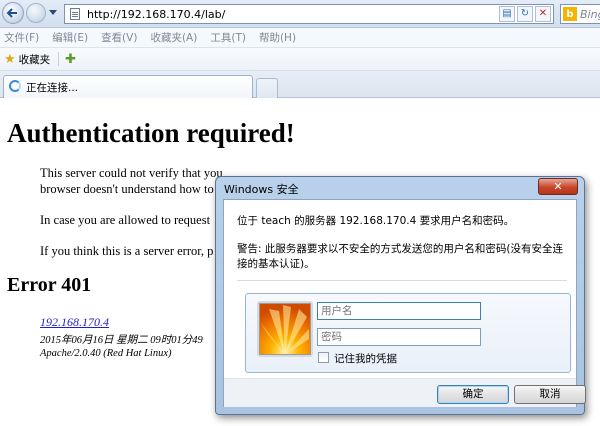  I want to click on search-placeholder: Bing, so click(590, 14).